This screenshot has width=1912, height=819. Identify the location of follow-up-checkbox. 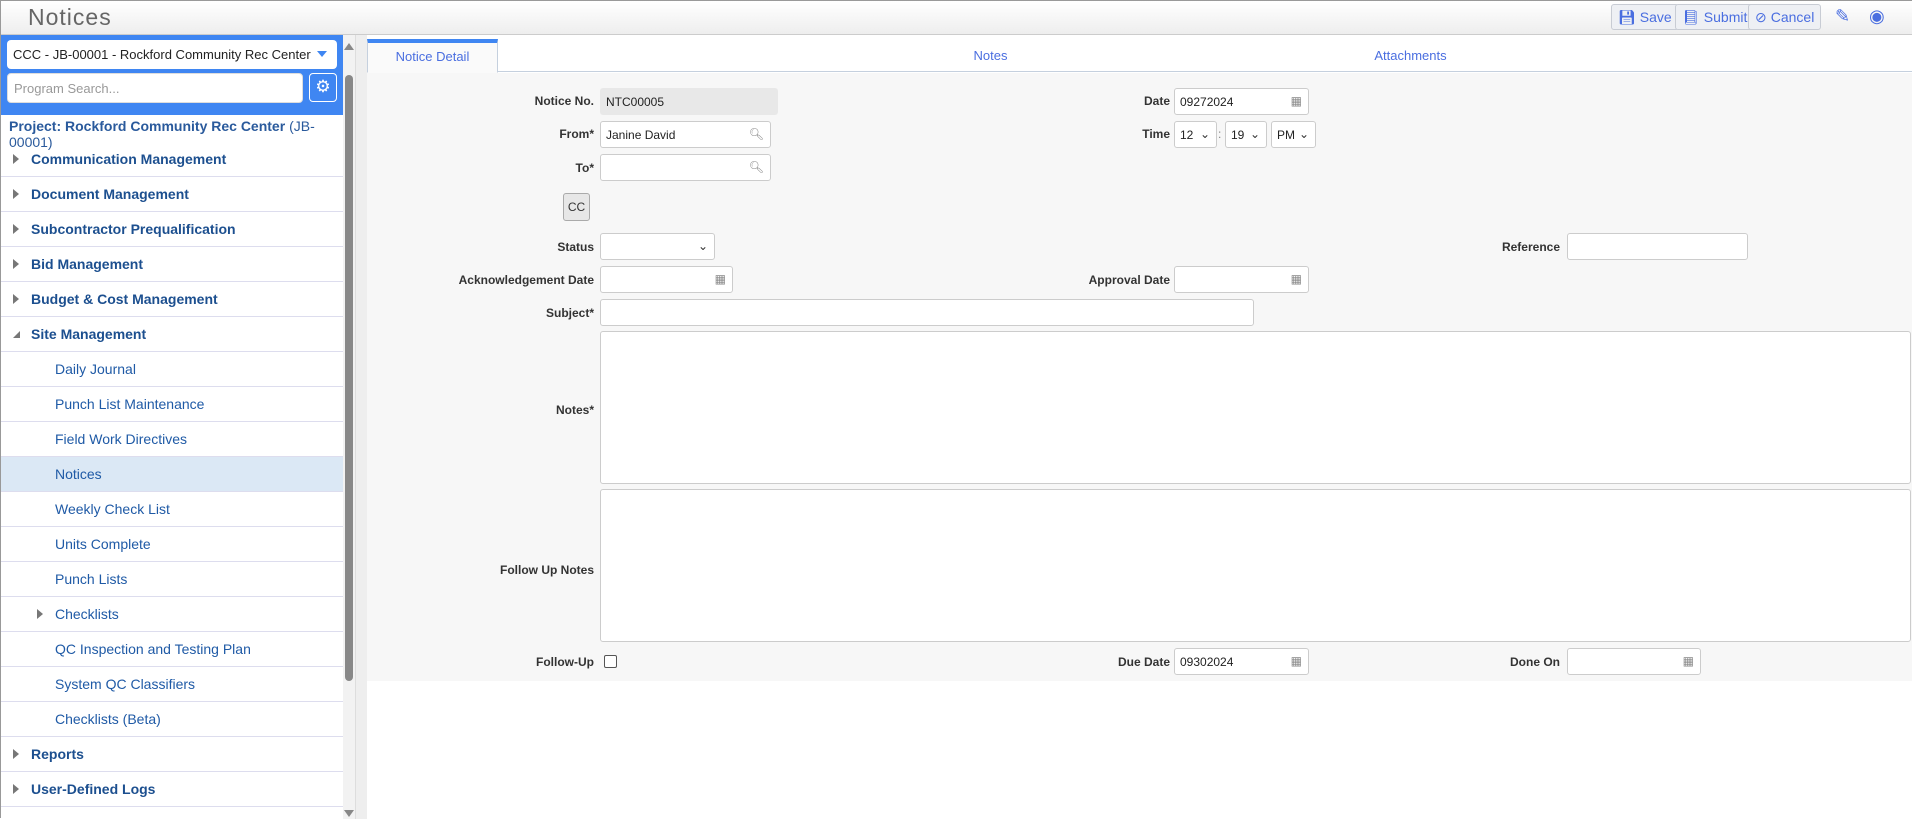
(610, 661).